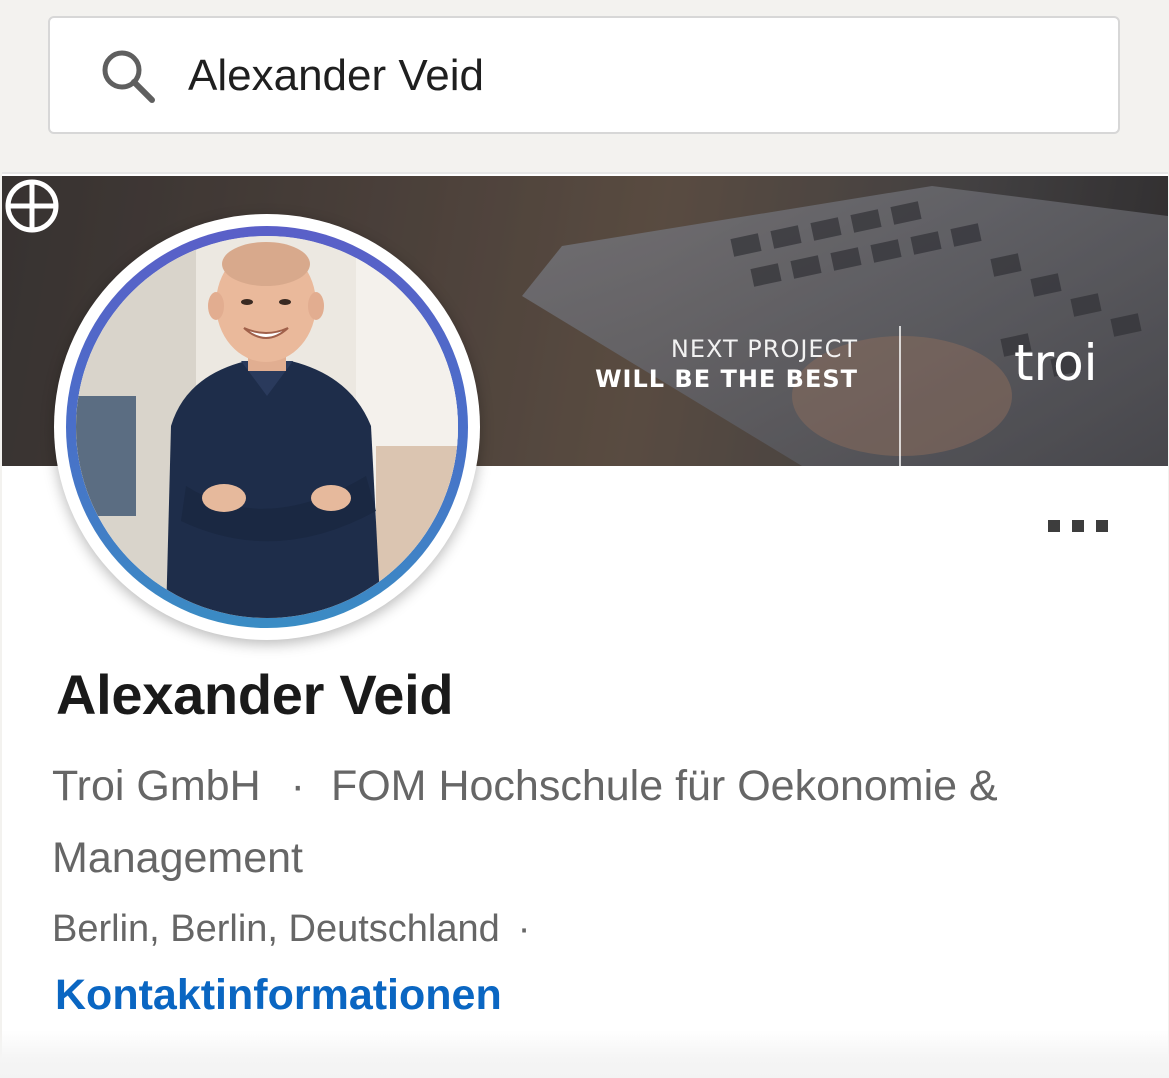 The image size is (1169, 1078). Describe the element at coordinates (726, 379) in the screenshot. I see `banner-slogan-line2: WILL BE THE BEST` at that location.